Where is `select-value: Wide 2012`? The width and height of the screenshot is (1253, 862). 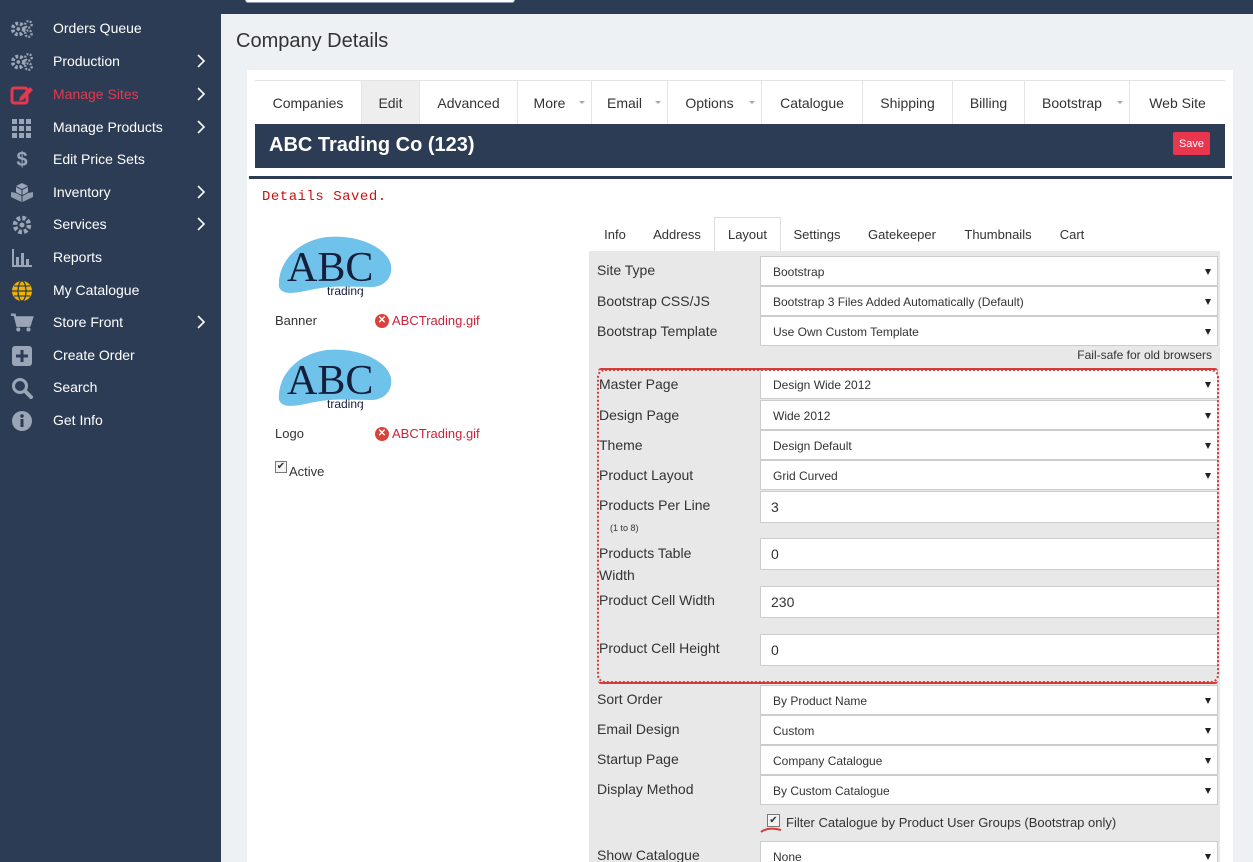 select-value: Wide 2012 is located at coordinates (802, 416).